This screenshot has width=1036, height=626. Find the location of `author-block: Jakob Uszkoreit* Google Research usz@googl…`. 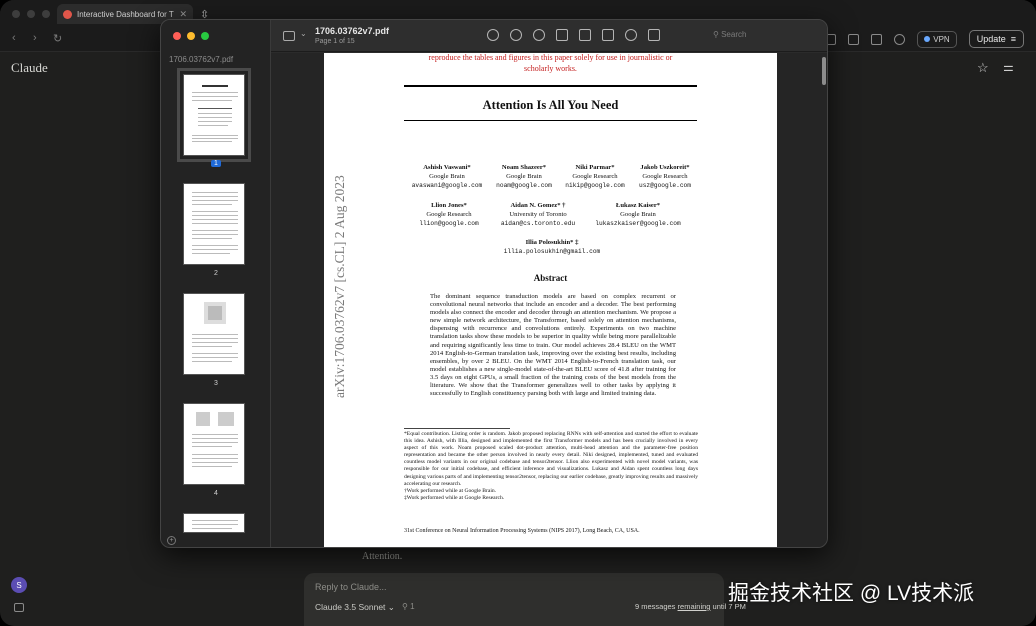

author-block: Jakob Uszkoreit* Google Research usz@googl… is located at coordinates (665, 176).